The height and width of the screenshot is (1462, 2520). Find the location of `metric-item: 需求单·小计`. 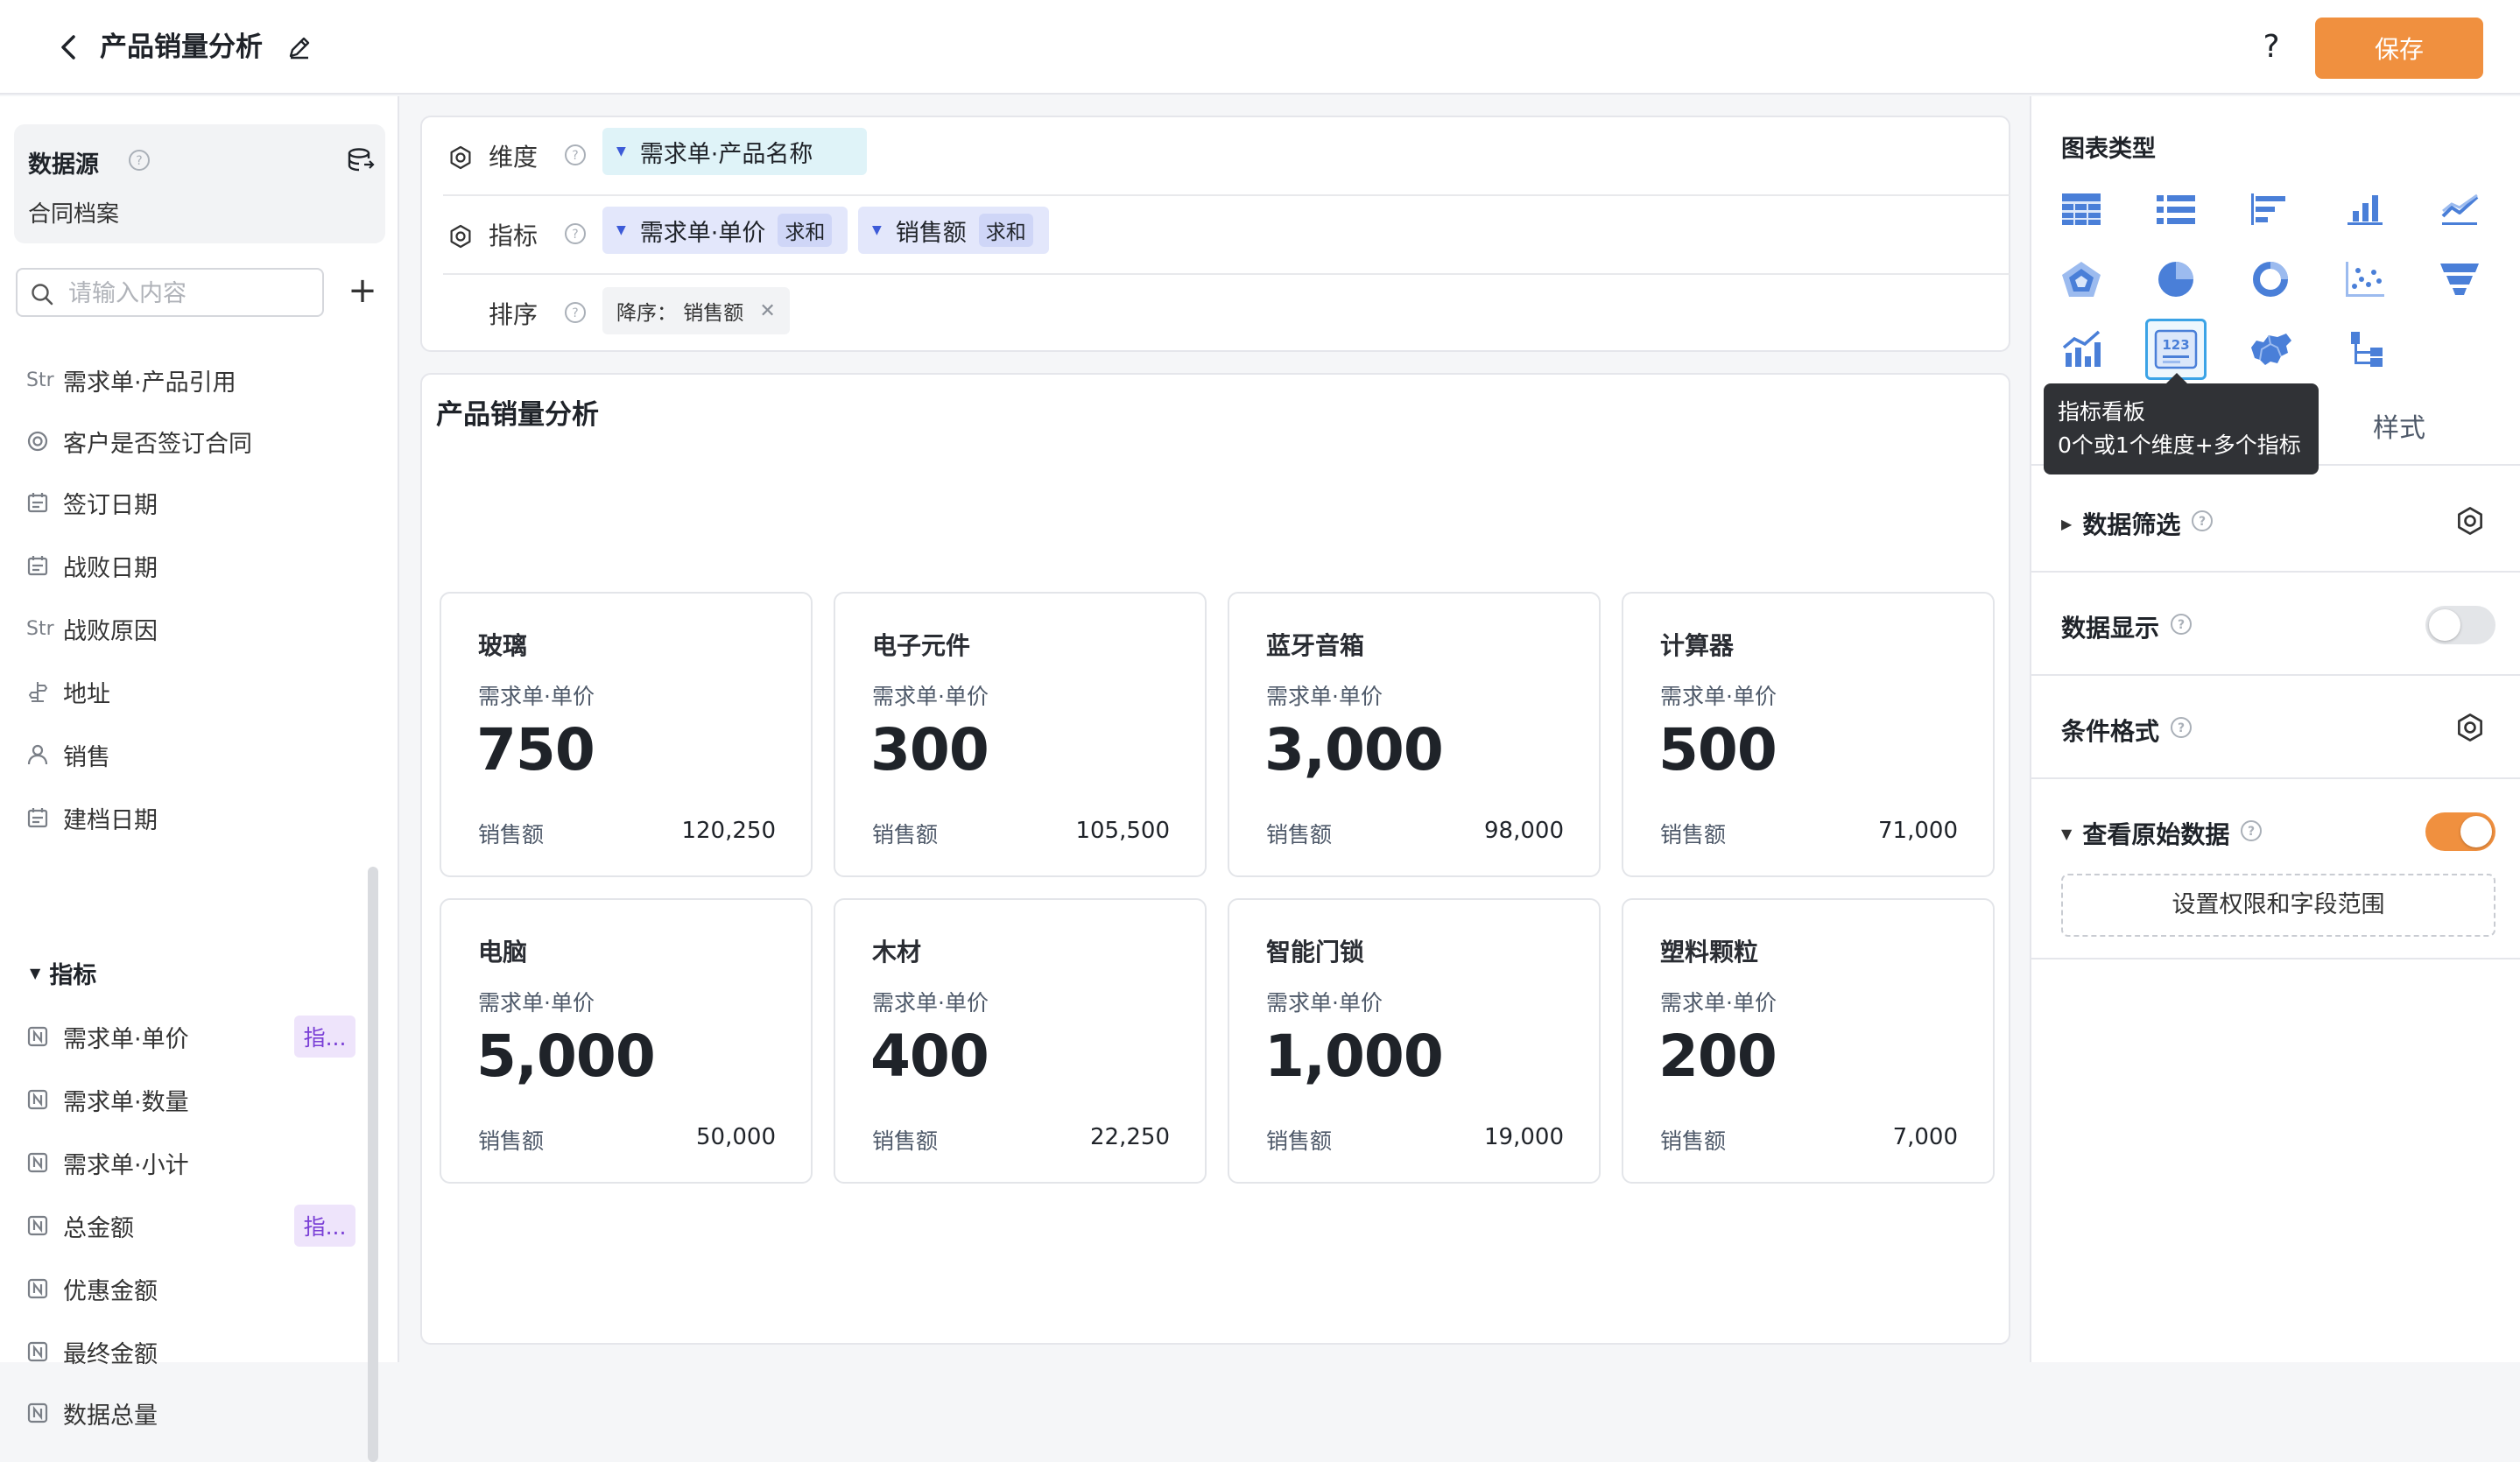

metric-item: 需求单·小计 is located at coordinates (192, 1163).